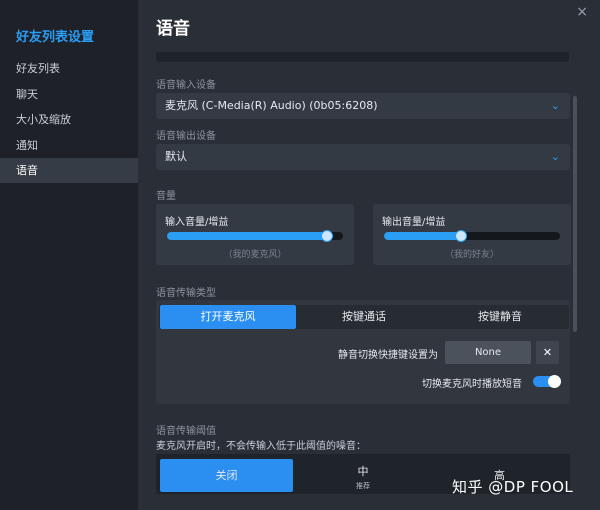 The width and height of the screenshot is (600, 510). What do you see at coordinates (472, 384) in the screenshot?
I see `play-tone-label: 切换麦克风时播放短音` at bounding box center [472, 384].